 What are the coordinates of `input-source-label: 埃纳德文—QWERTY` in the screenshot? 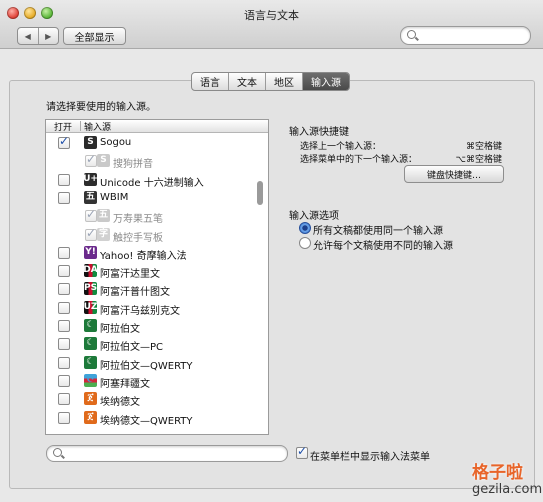 It's located at (146, 421).